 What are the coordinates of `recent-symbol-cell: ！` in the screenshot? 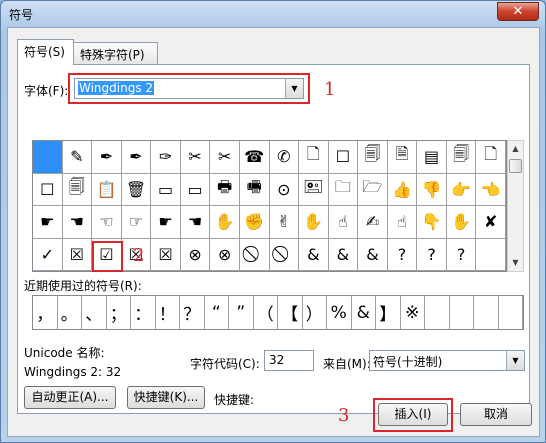 It's located at (168, 312).